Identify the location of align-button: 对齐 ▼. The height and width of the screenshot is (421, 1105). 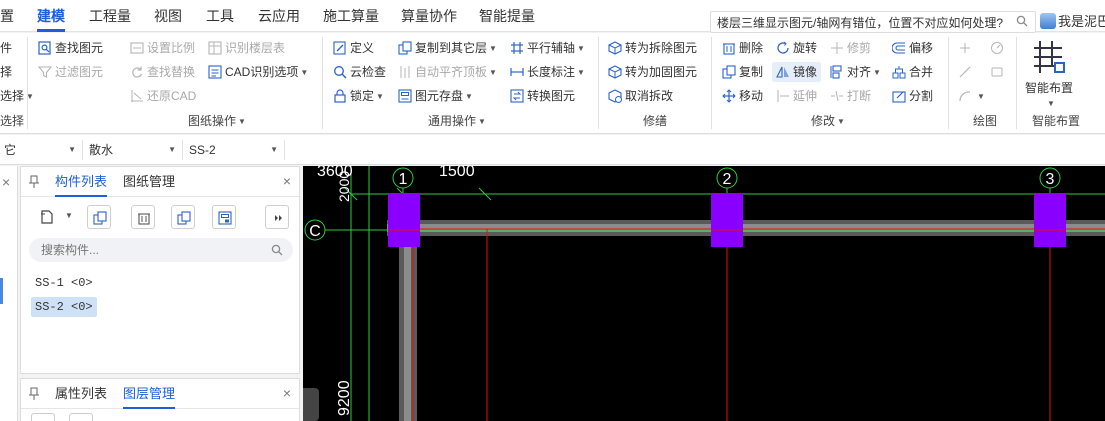
(855, 72).